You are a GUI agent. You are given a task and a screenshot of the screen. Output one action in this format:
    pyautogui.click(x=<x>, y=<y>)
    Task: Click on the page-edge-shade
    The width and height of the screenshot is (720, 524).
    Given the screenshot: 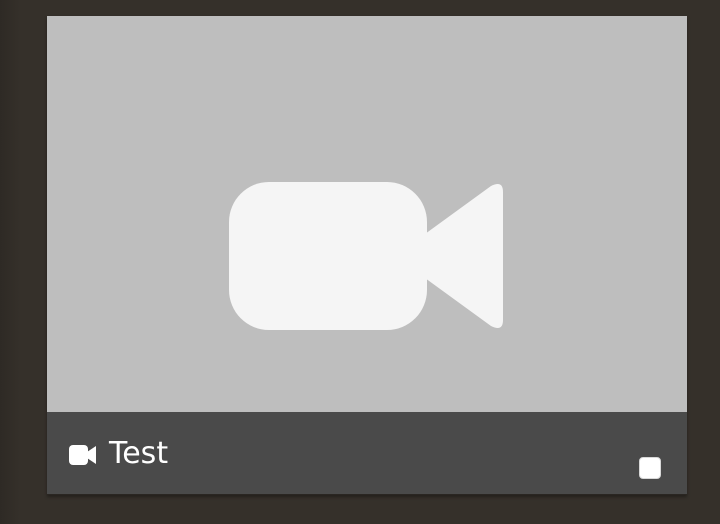 What is the action you would take?
    pyautogui.click(x=10, y=262)
    